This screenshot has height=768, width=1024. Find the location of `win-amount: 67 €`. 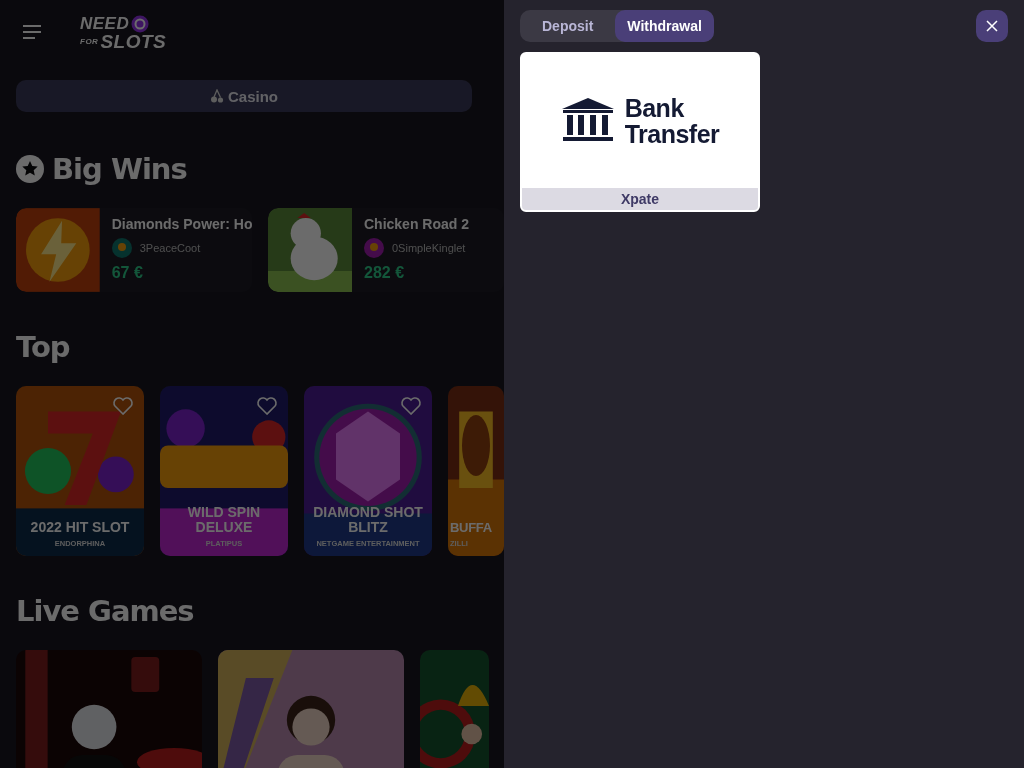

win-amount: 67 € is located at coordinates (127, 273).